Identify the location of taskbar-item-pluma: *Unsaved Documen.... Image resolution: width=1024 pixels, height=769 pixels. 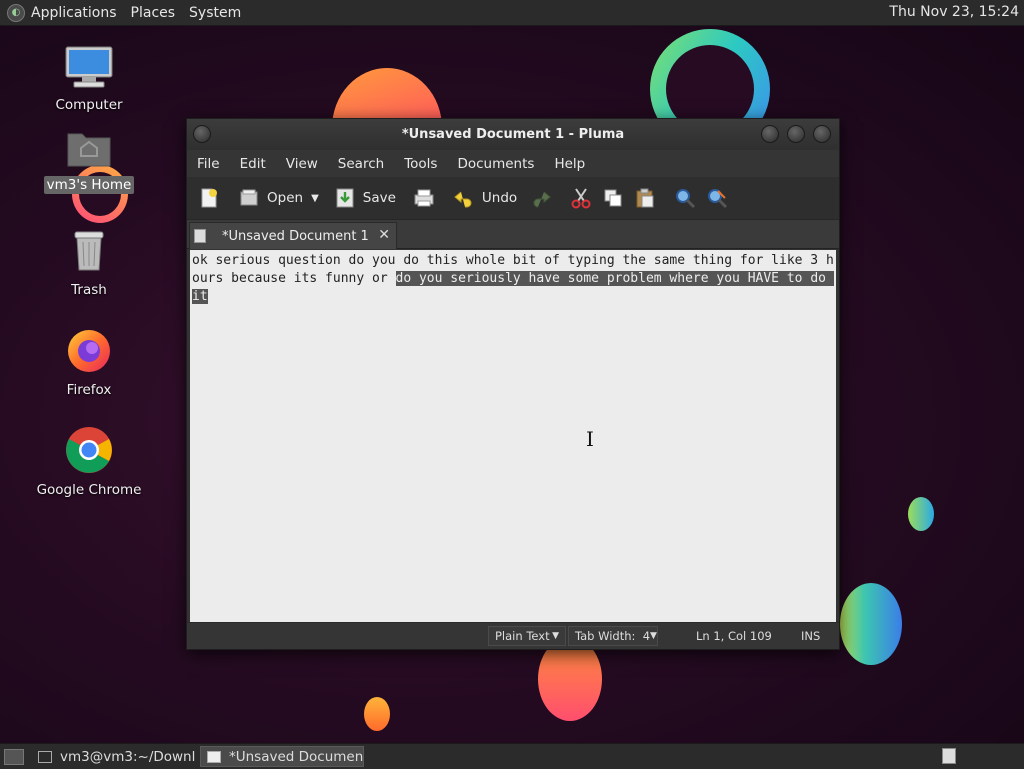
(282, 756).